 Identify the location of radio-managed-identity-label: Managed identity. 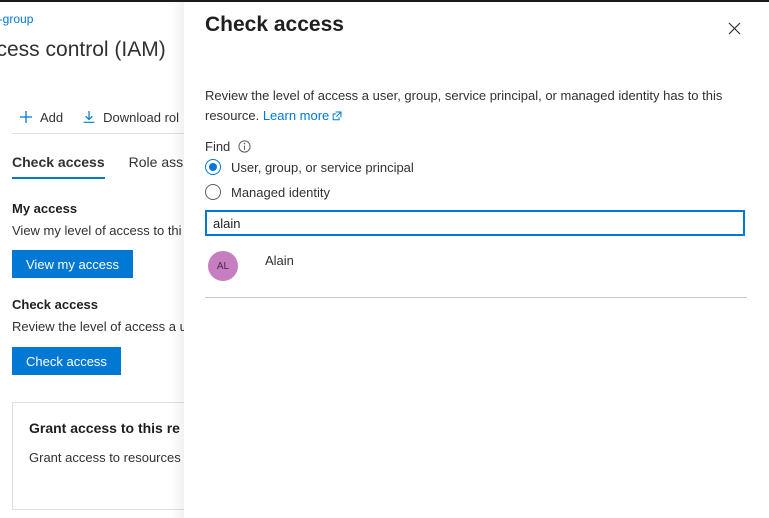
(281, 192).